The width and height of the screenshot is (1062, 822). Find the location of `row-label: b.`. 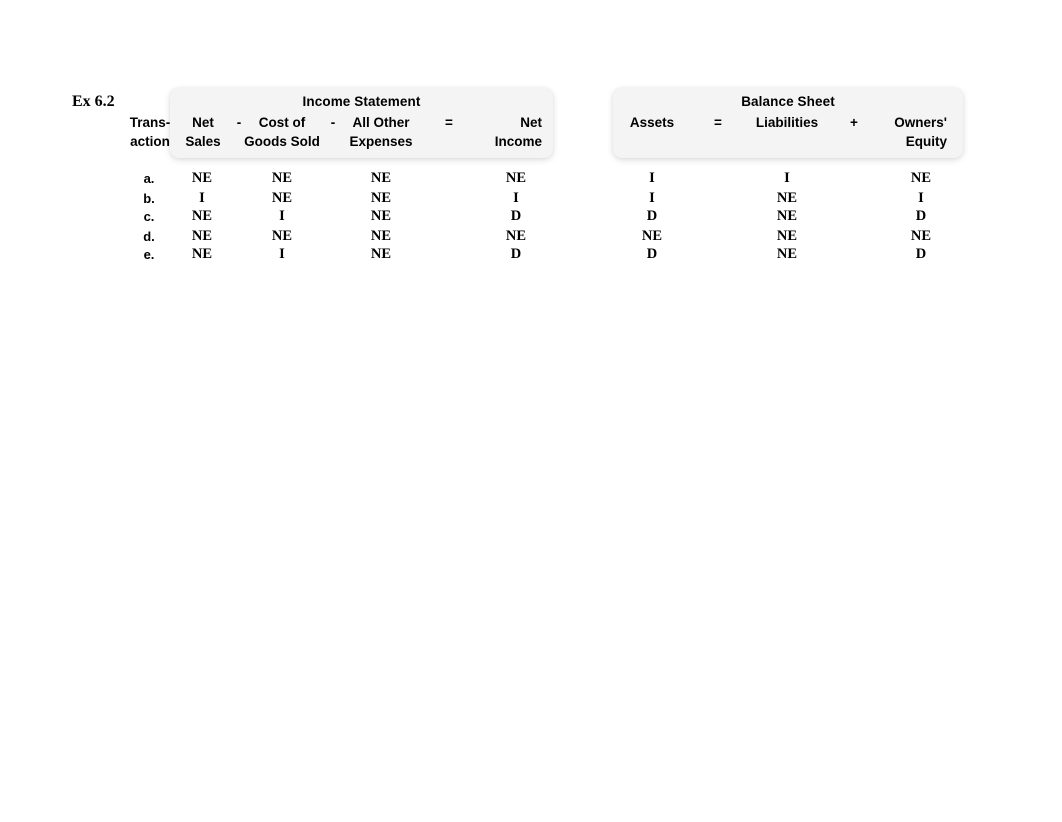

row-label: b. is located at coordinates (149, 198).